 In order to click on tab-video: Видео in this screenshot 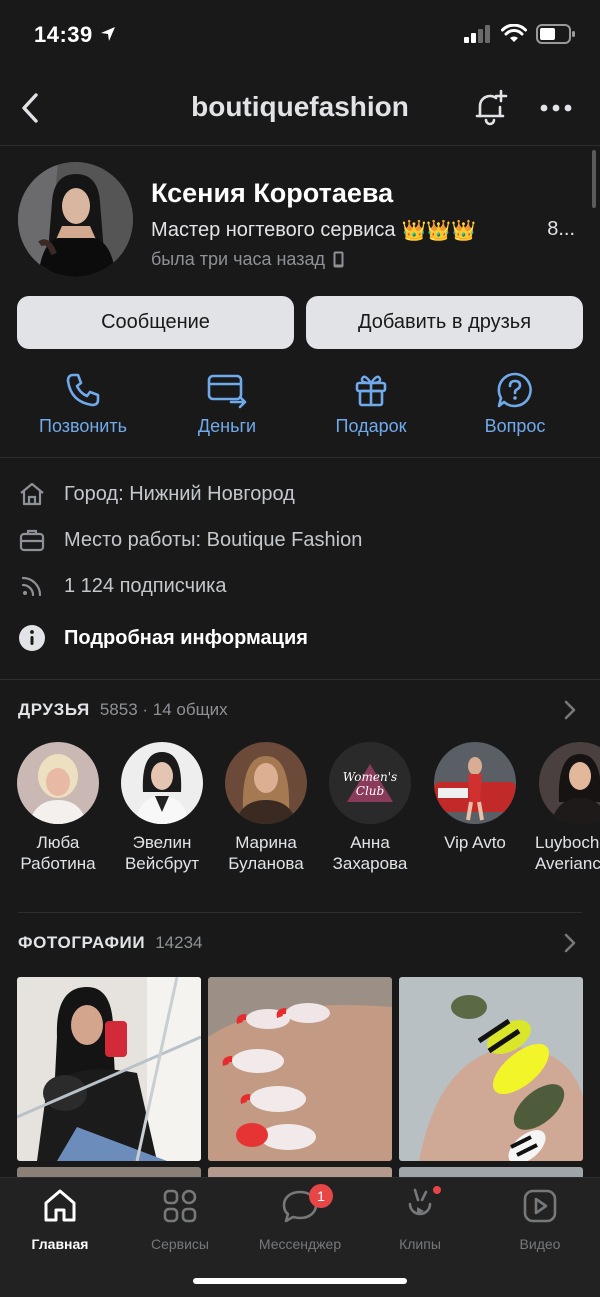, I will do `click(540, 1219)`.